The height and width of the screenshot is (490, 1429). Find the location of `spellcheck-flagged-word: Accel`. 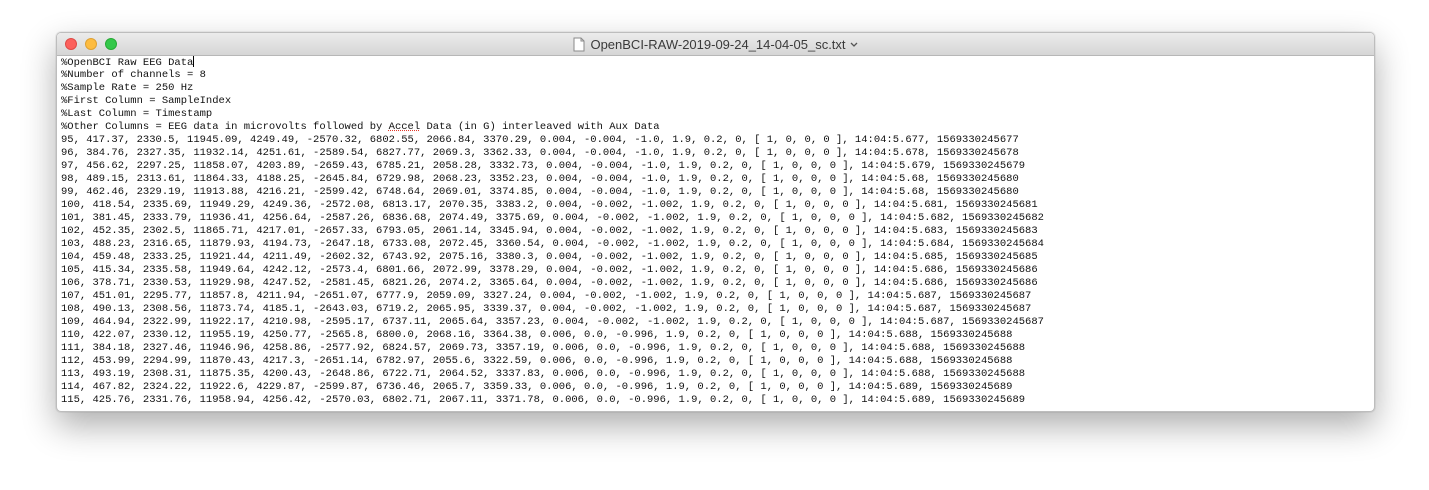

spellcheck-flagged-word: Accel is located at coordinates (405, 127).